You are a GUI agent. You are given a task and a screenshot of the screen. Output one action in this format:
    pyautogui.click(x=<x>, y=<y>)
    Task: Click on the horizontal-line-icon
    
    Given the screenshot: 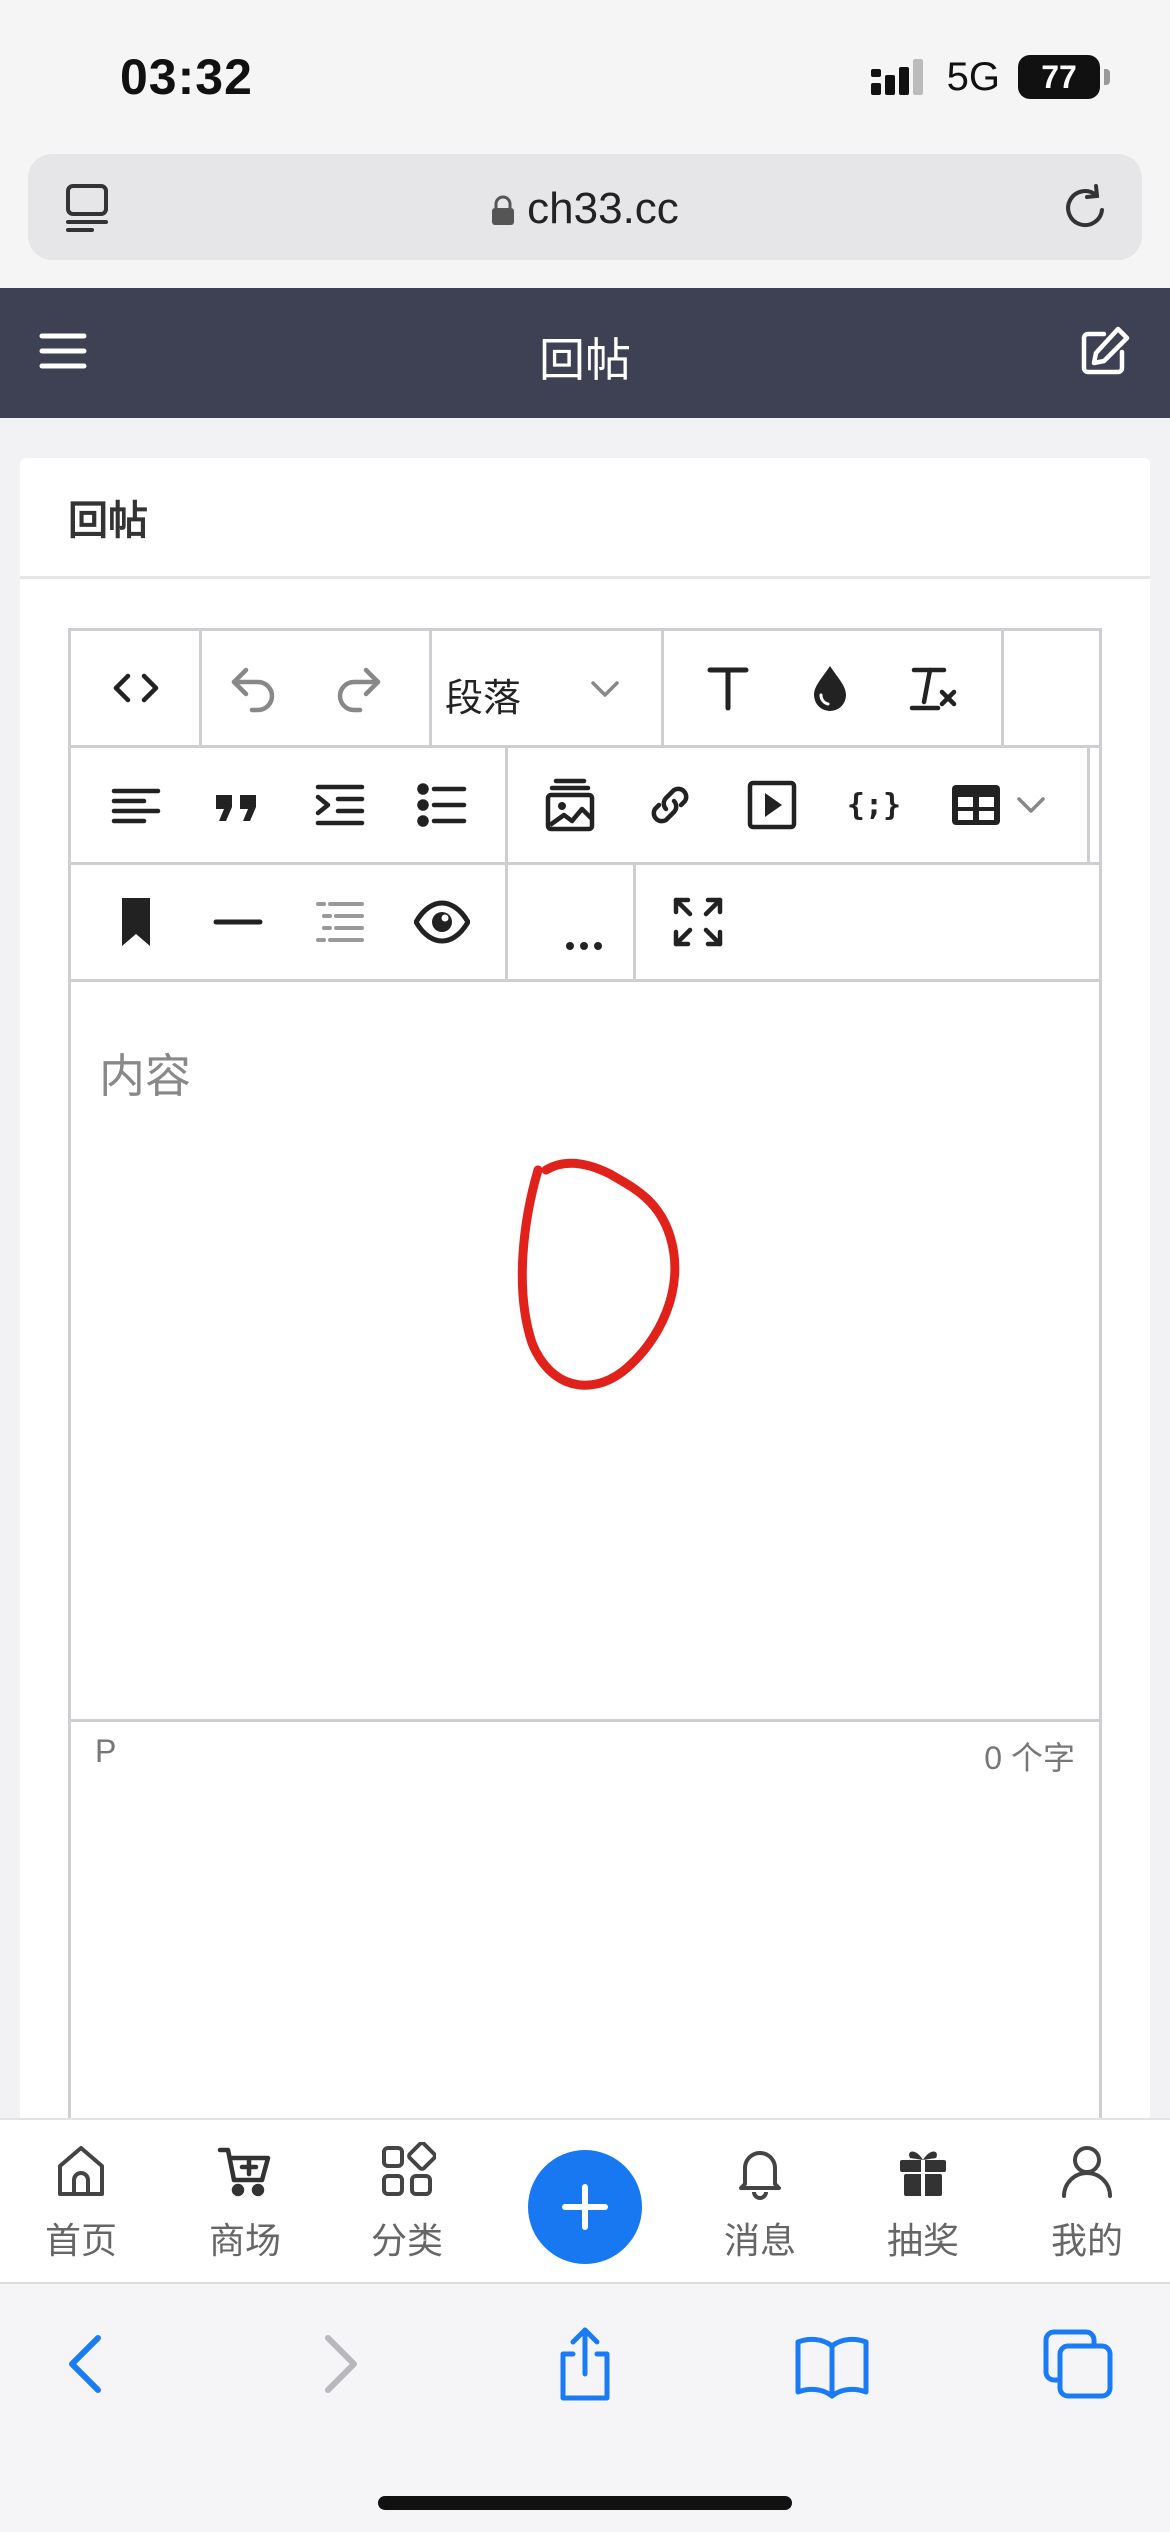 What is the action you would take?
    pyautogui.click(x=238, y=922)
    